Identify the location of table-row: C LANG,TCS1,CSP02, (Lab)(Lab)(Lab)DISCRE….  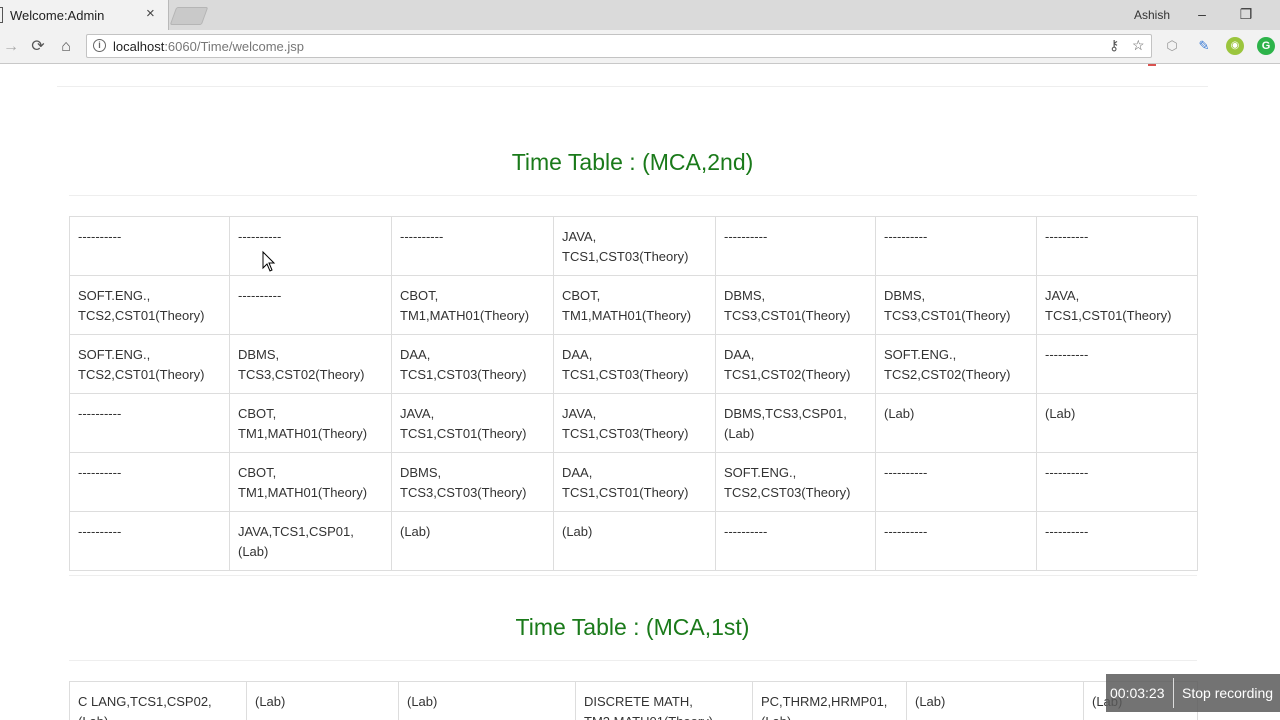
(633, 700).